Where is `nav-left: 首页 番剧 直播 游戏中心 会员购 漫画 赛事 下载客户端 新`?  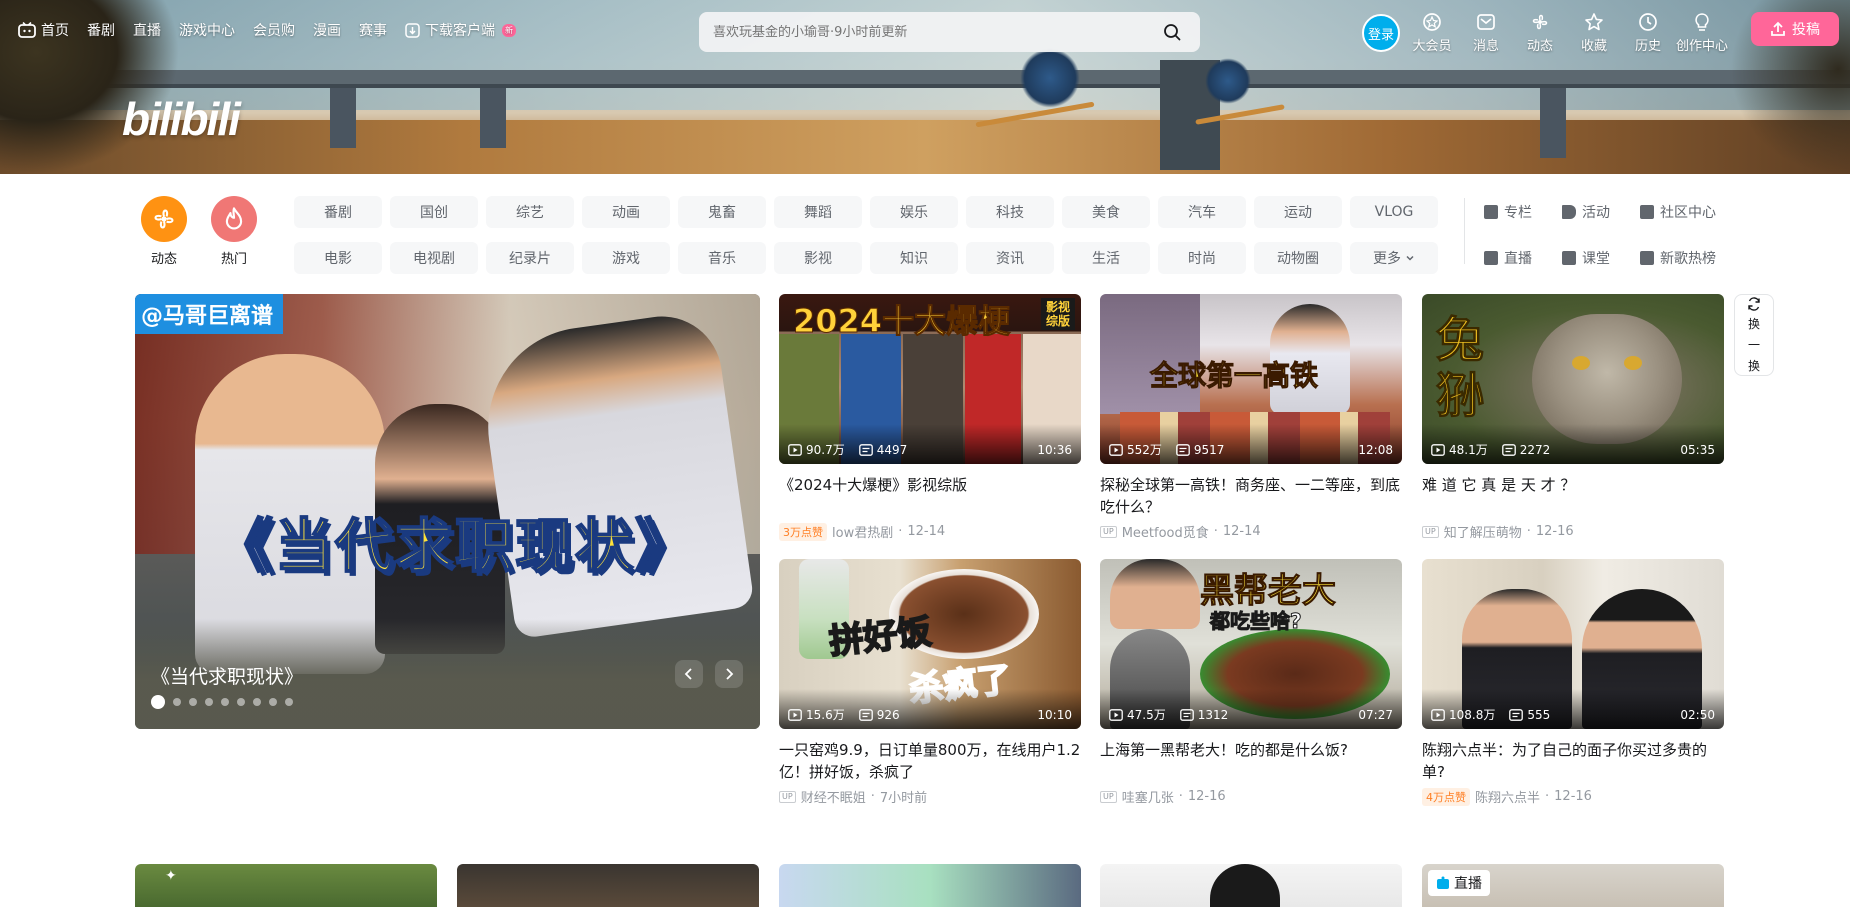
nav-left: 首页 番剧 直播 游戏中心 会员购 漫画 赛事 下载客户端 新 is located at coordinates (276, 30).